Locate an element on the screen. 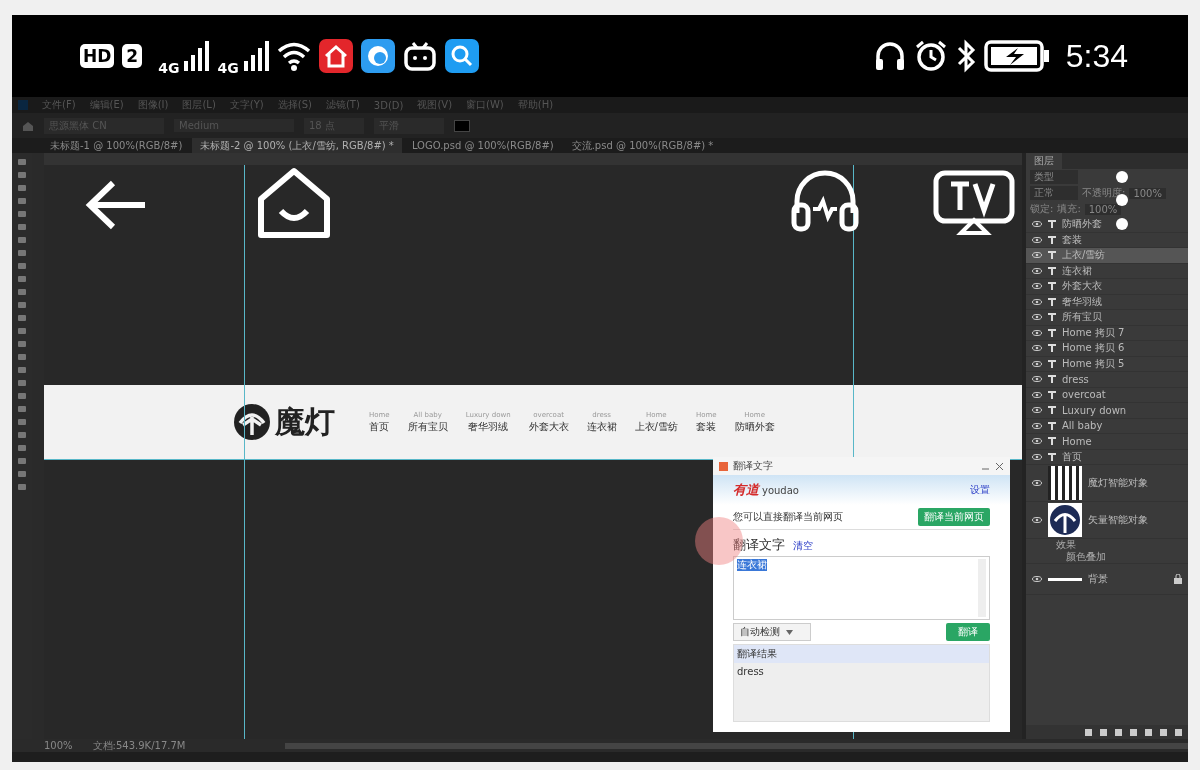  layer-row: overcoat is located at coordinates (1107, 395).